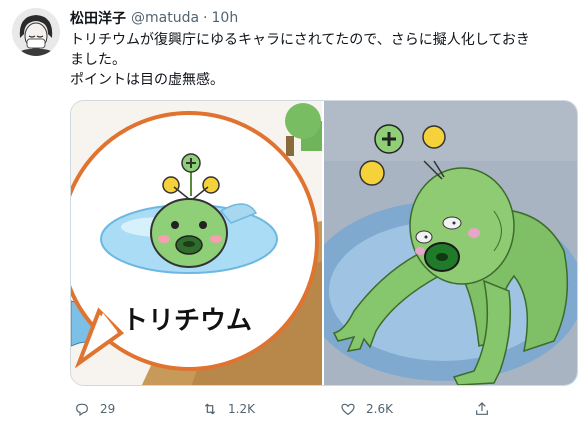 The image size is (584, 424). Describe the element at coordinates (98, 60) in the screenshot. I see `tweet-text-line: ました。` at that location.